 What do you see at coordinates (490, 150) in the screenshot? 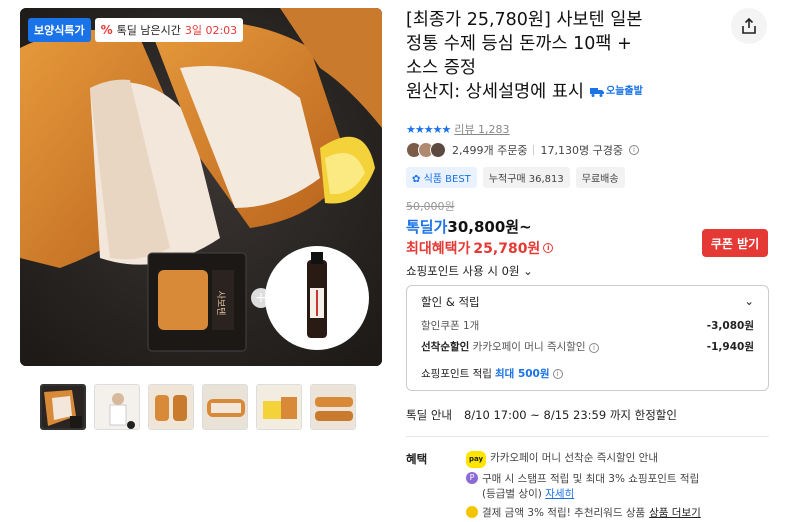
I see `order-count: 2,499개 주문중` at bounding box center [490, 150].